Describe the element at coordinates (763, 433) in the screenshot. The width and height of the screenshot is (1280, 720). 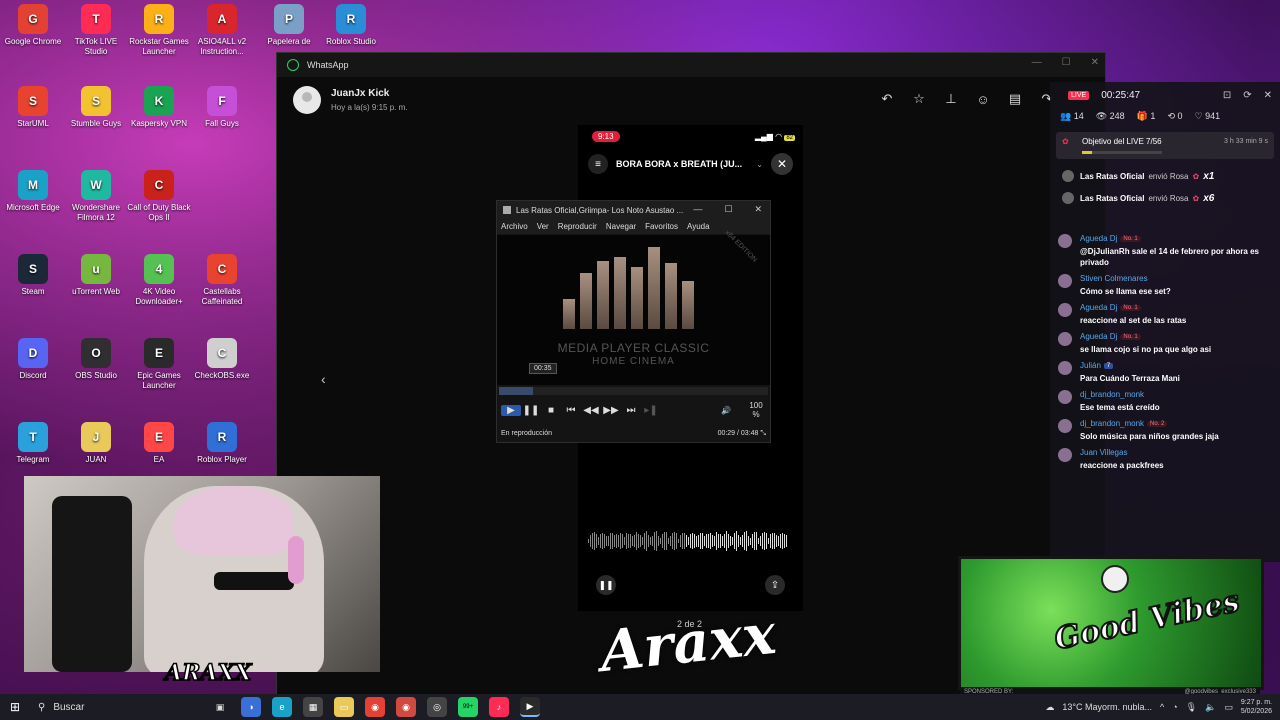
I see `fullscreen-icon: ⤡` at that location.